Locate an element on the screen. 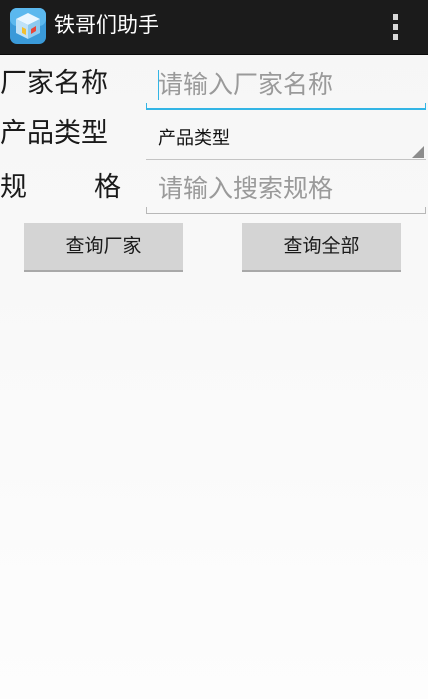 This screenshot has height=699, width=428. app-cube-icon is located at coordinates (28, 26).